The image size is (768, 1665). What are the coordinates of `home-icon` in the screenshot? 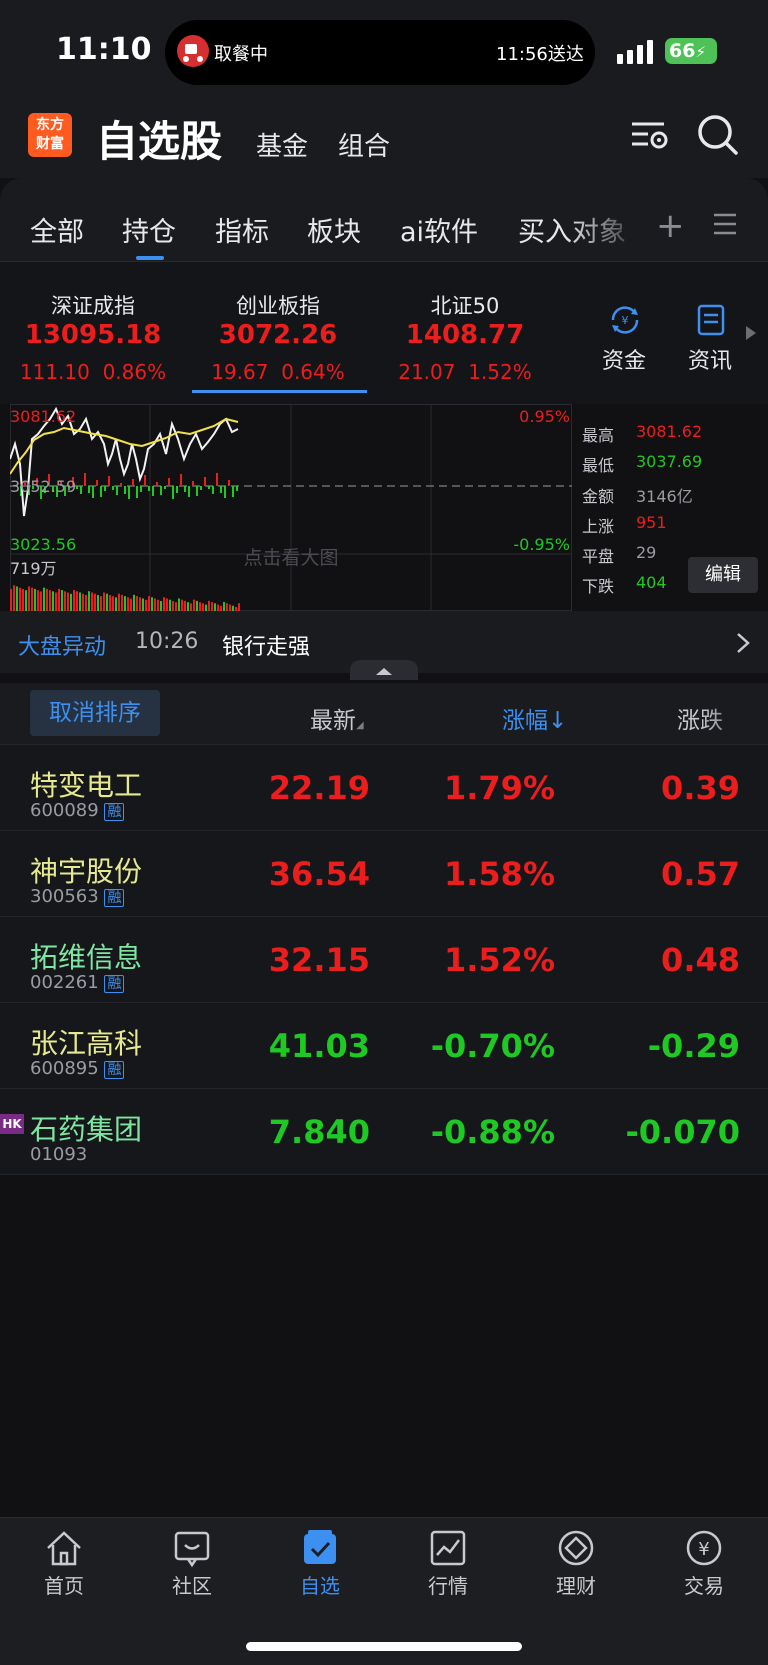 It's located at (64, 1548).